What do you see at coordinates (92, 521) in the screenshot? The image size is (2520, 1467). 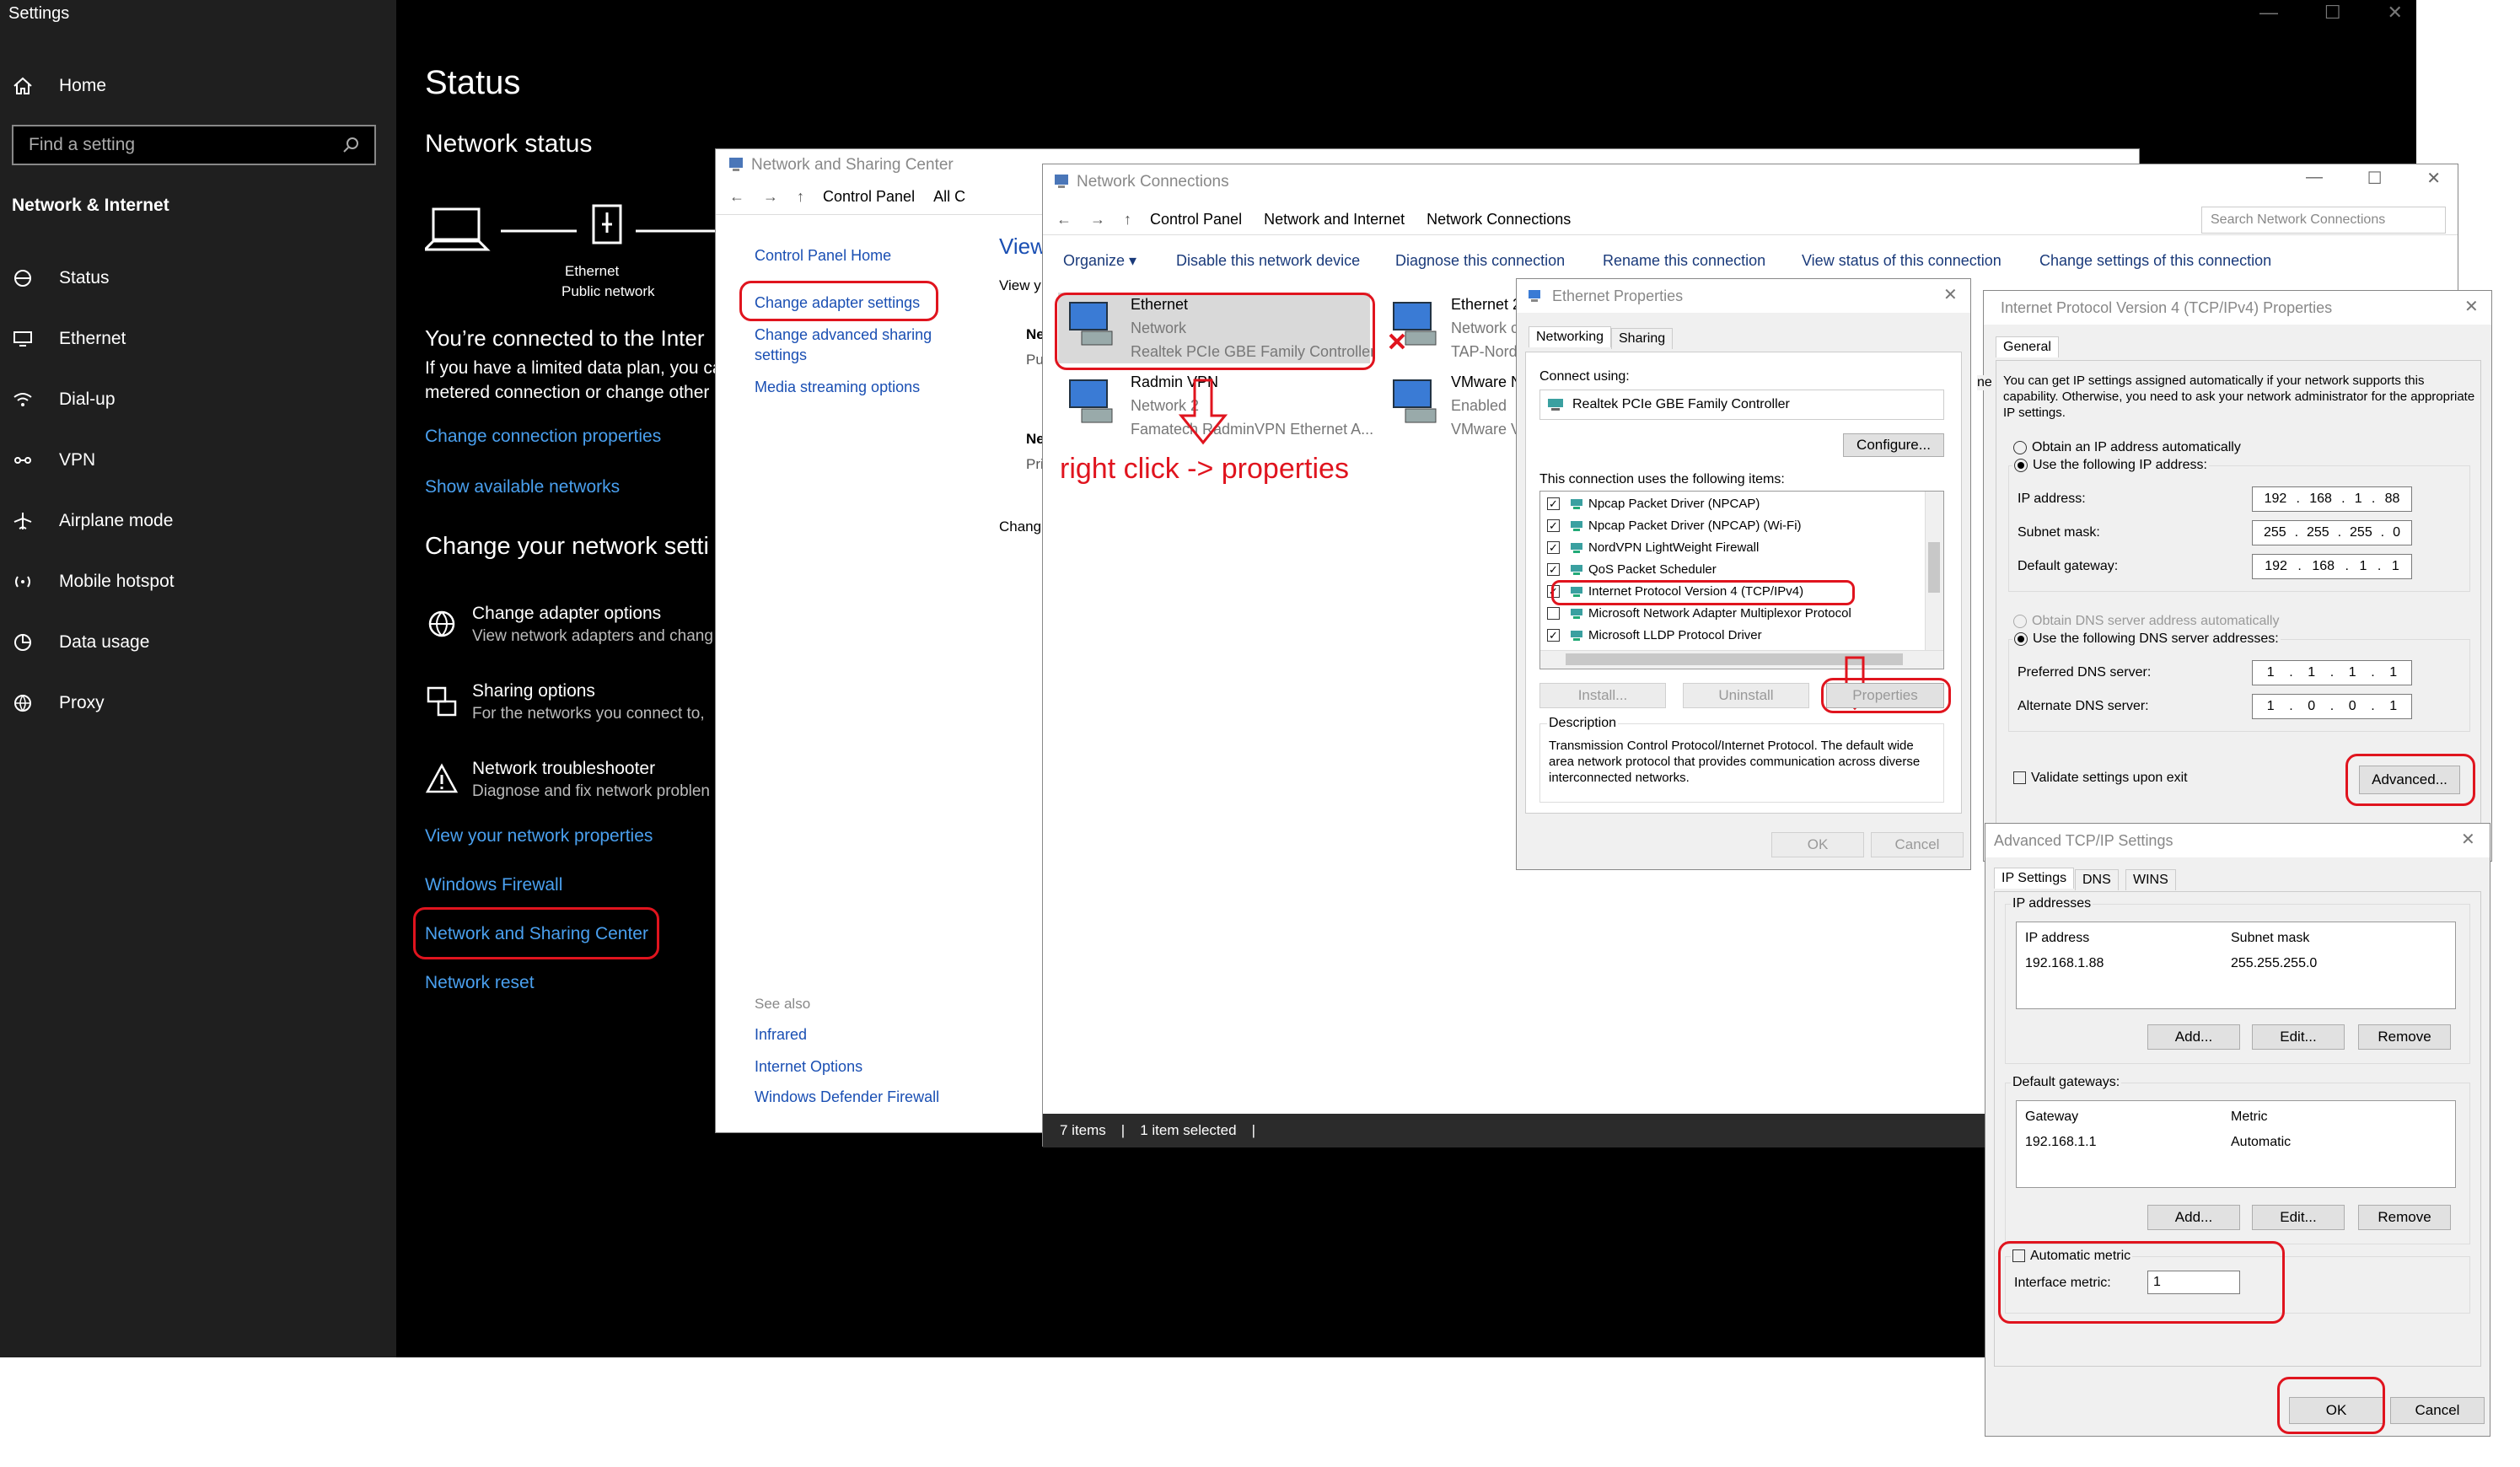 I see `nav-item-airplane-mode: Airplane mode` at bounding box center [92, 521].